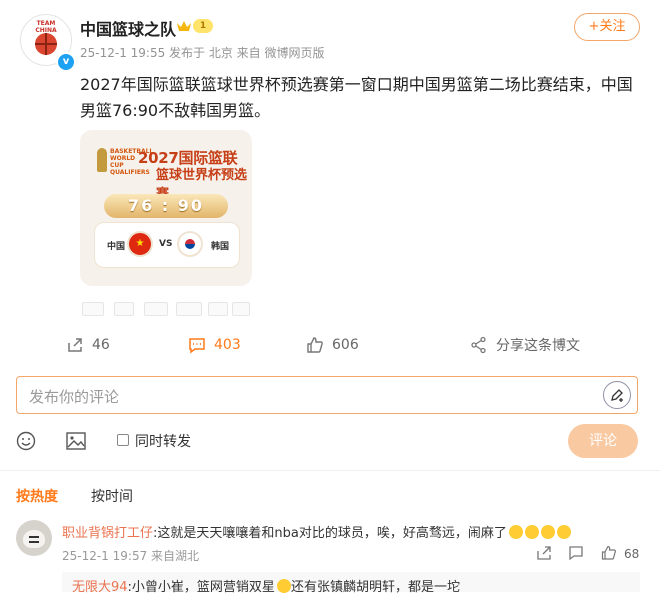 The width and height of the screenshot is (660, 595). I want to click on pen-glyph-icon, so click(617, 395).